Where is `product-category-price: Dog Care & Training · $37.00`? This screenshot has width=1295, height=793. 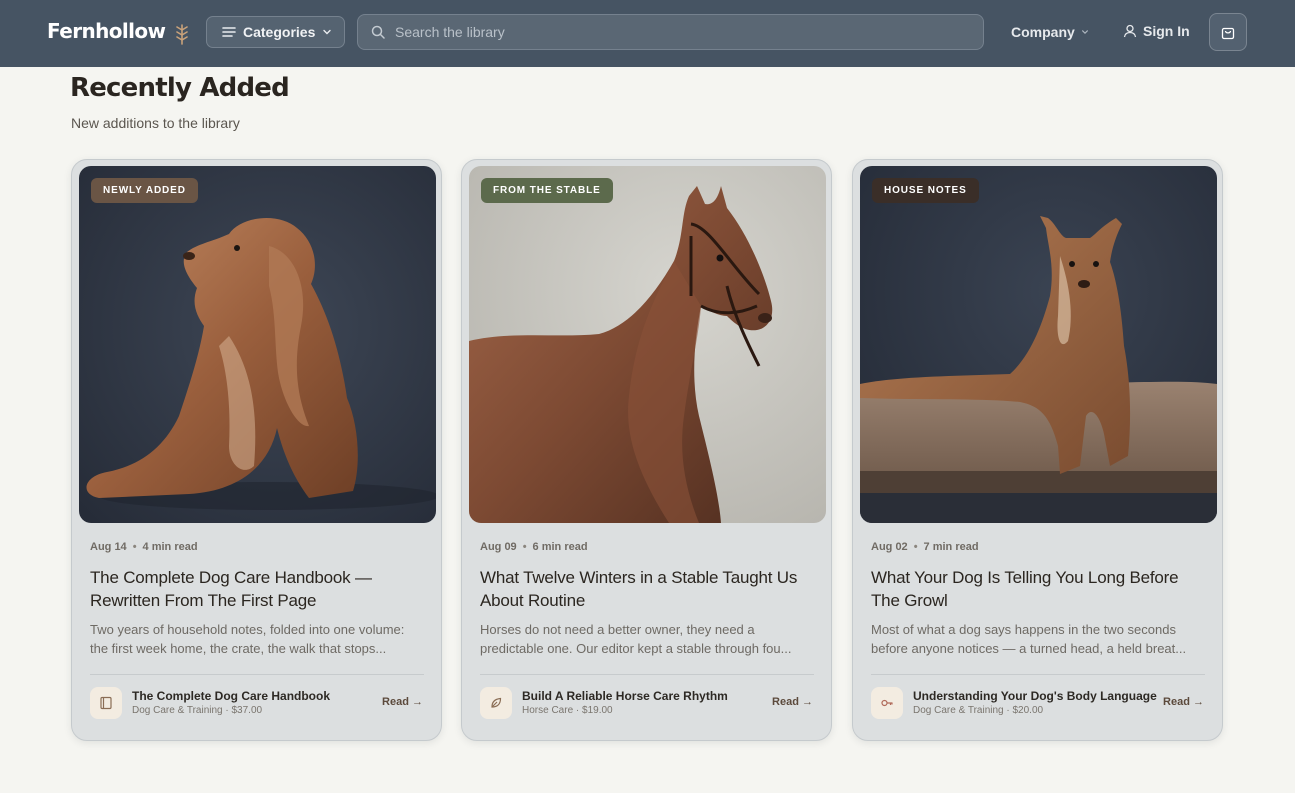
product-category-price: Dog Care & Training · $37.00 is located at coordinates (197, 710).